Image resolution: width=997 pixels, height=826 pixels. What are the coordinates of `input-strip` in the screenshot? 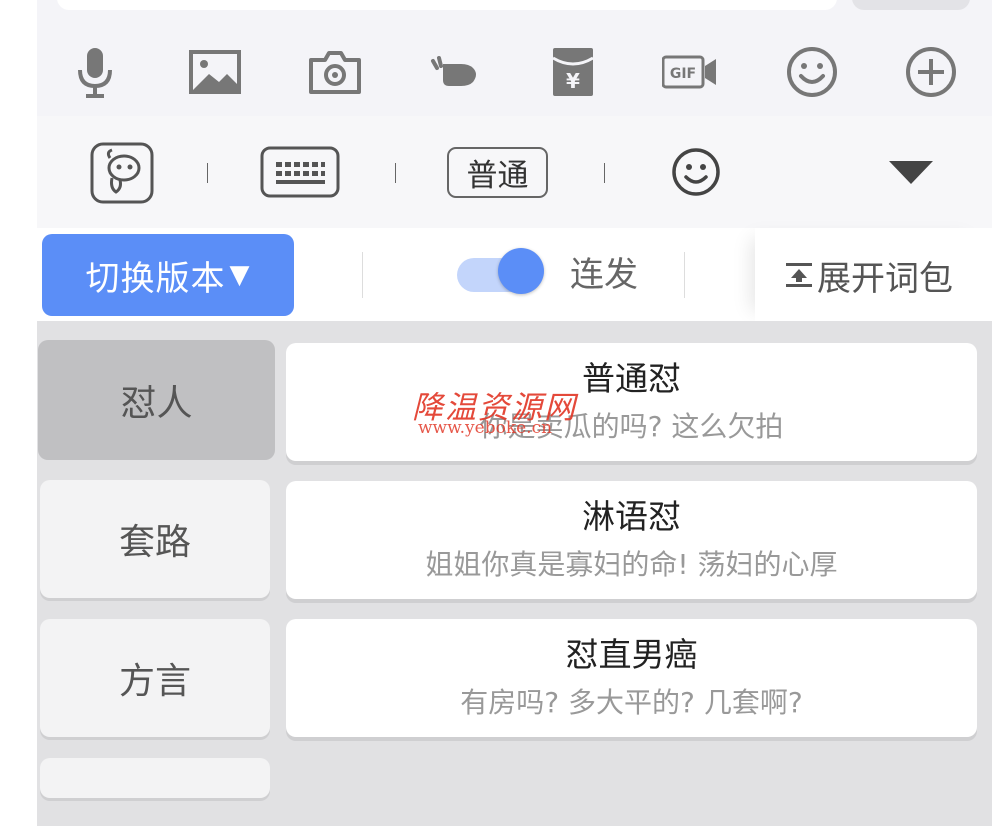 It's located at (514, 9).